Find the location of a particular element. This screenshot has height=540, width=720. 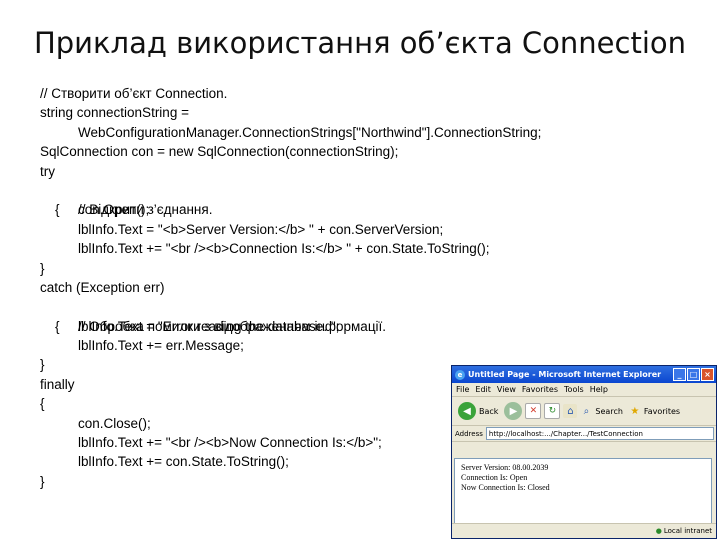

back-arrow-icon: ◀ is located at coordinates (467, 411).